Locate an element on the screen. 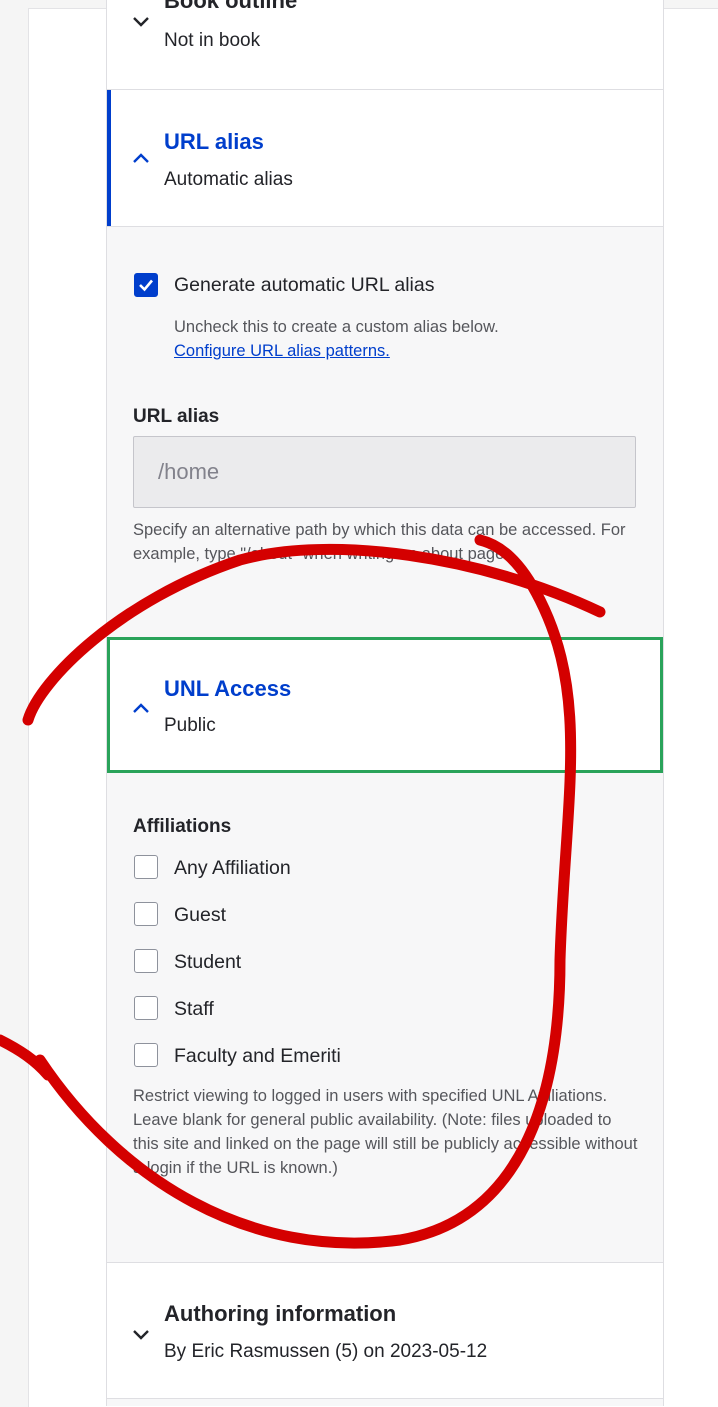 Image resolution: width=718 pixels, height=1407 pixels. affiliation-checkbox-any is located at coordinates (146, 867).